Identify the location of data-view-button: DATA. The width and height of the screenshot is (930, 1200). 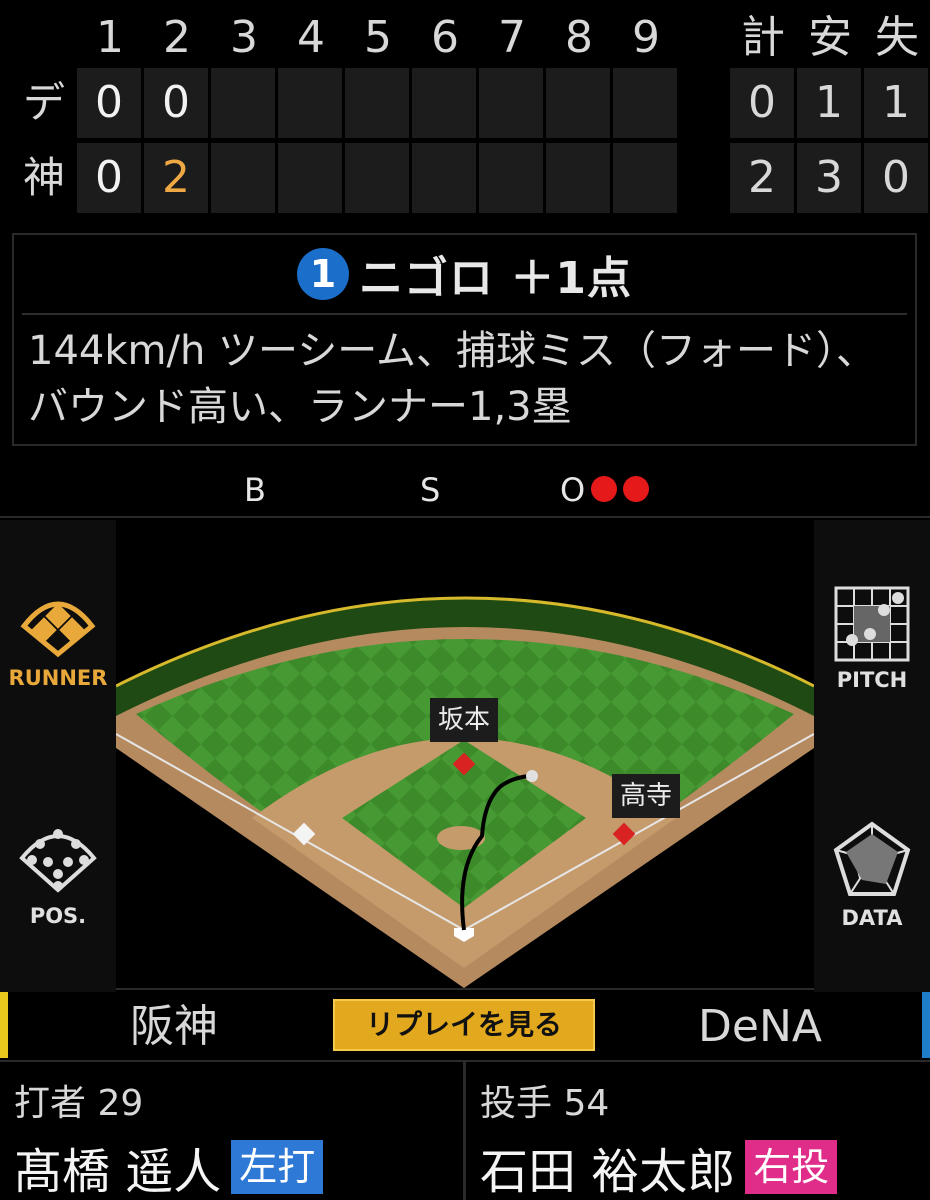
(872, 874).